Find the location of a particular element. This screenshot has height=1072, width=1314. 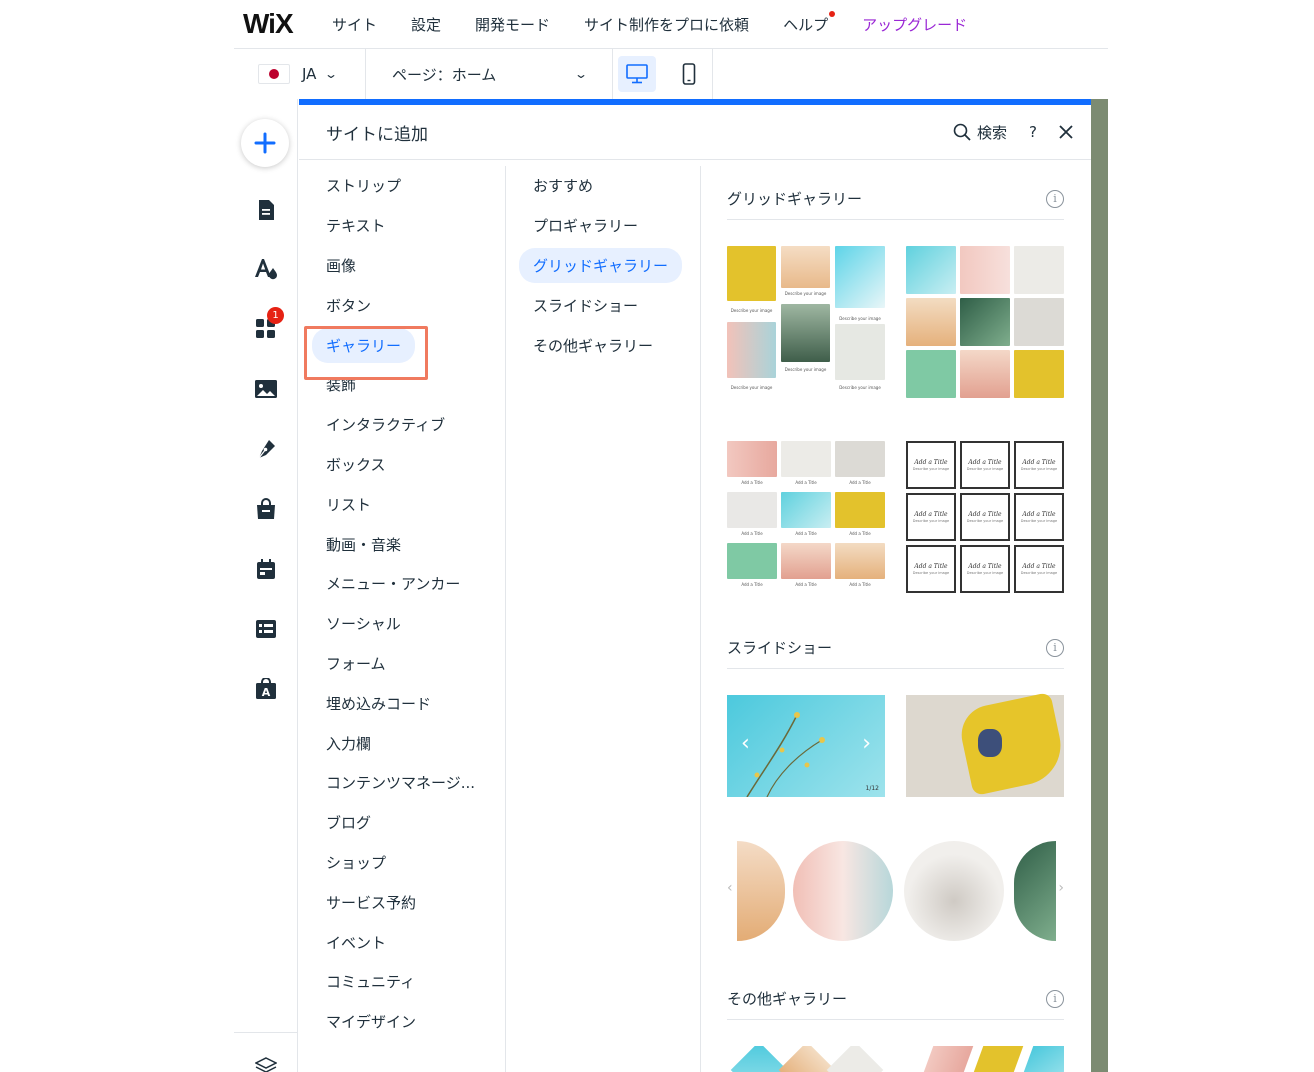

desktop-view-button is located at coordinates (636, 74).